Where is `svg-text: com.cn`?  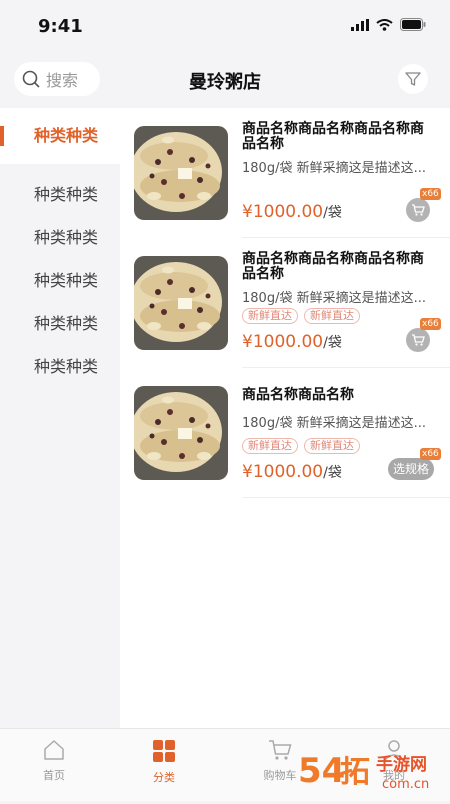
svg-text: com.cn is located at coordinates (405, 784).